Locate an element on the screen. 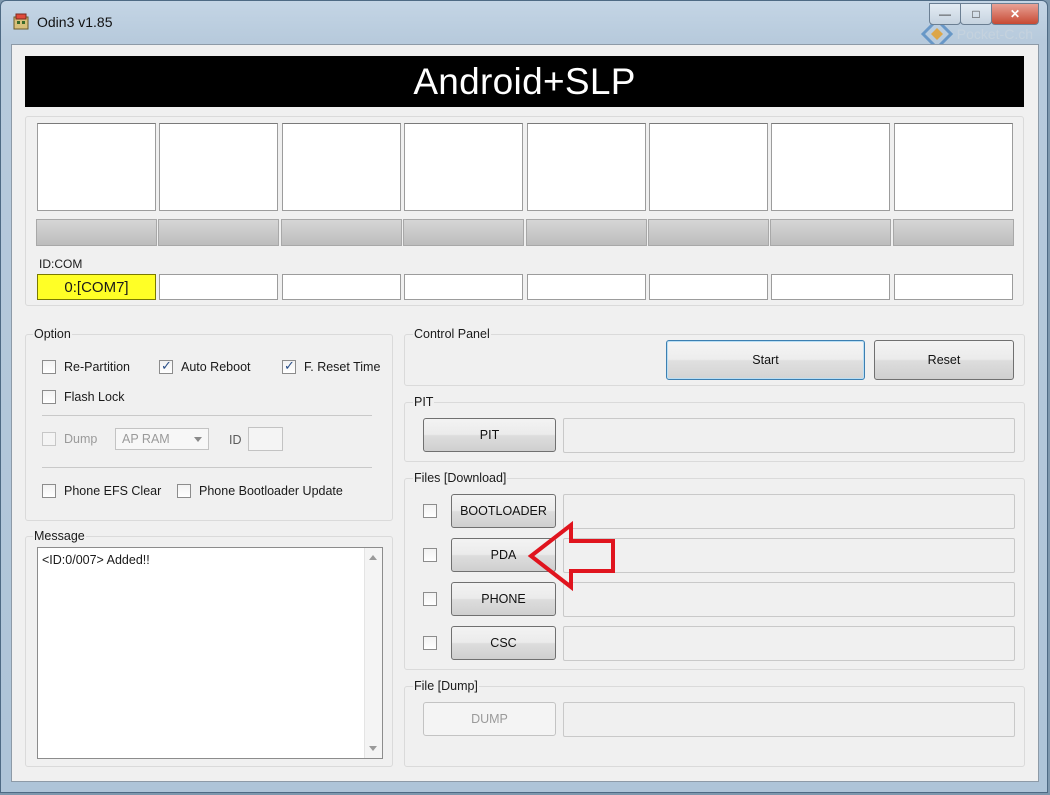  bootloader-checkbox is located at coordinates (434, 511).